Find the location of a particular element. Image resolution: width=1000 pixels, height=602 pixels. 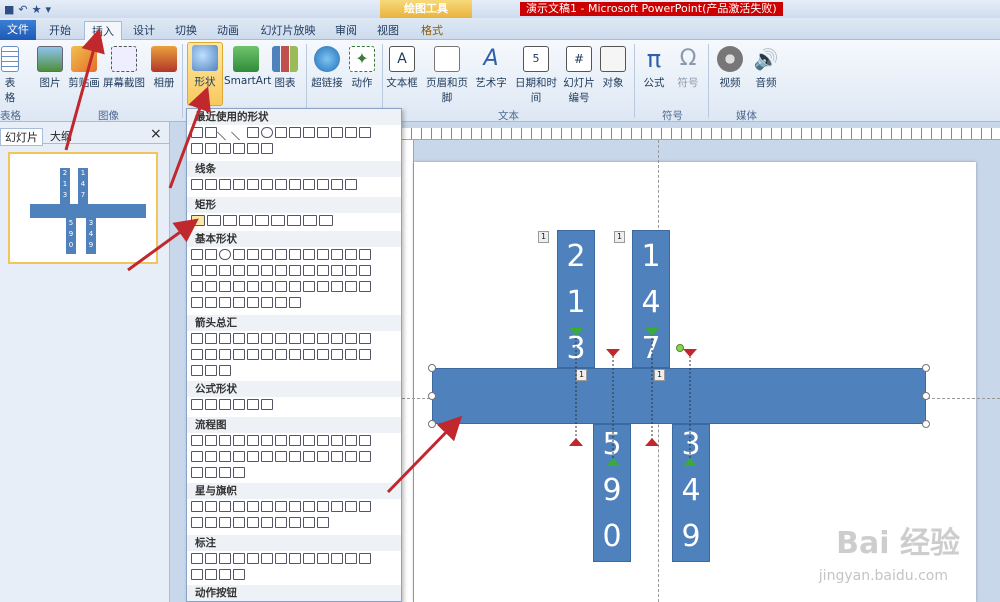

arrow-to-insert-tab is located at coordinates (84, 89).